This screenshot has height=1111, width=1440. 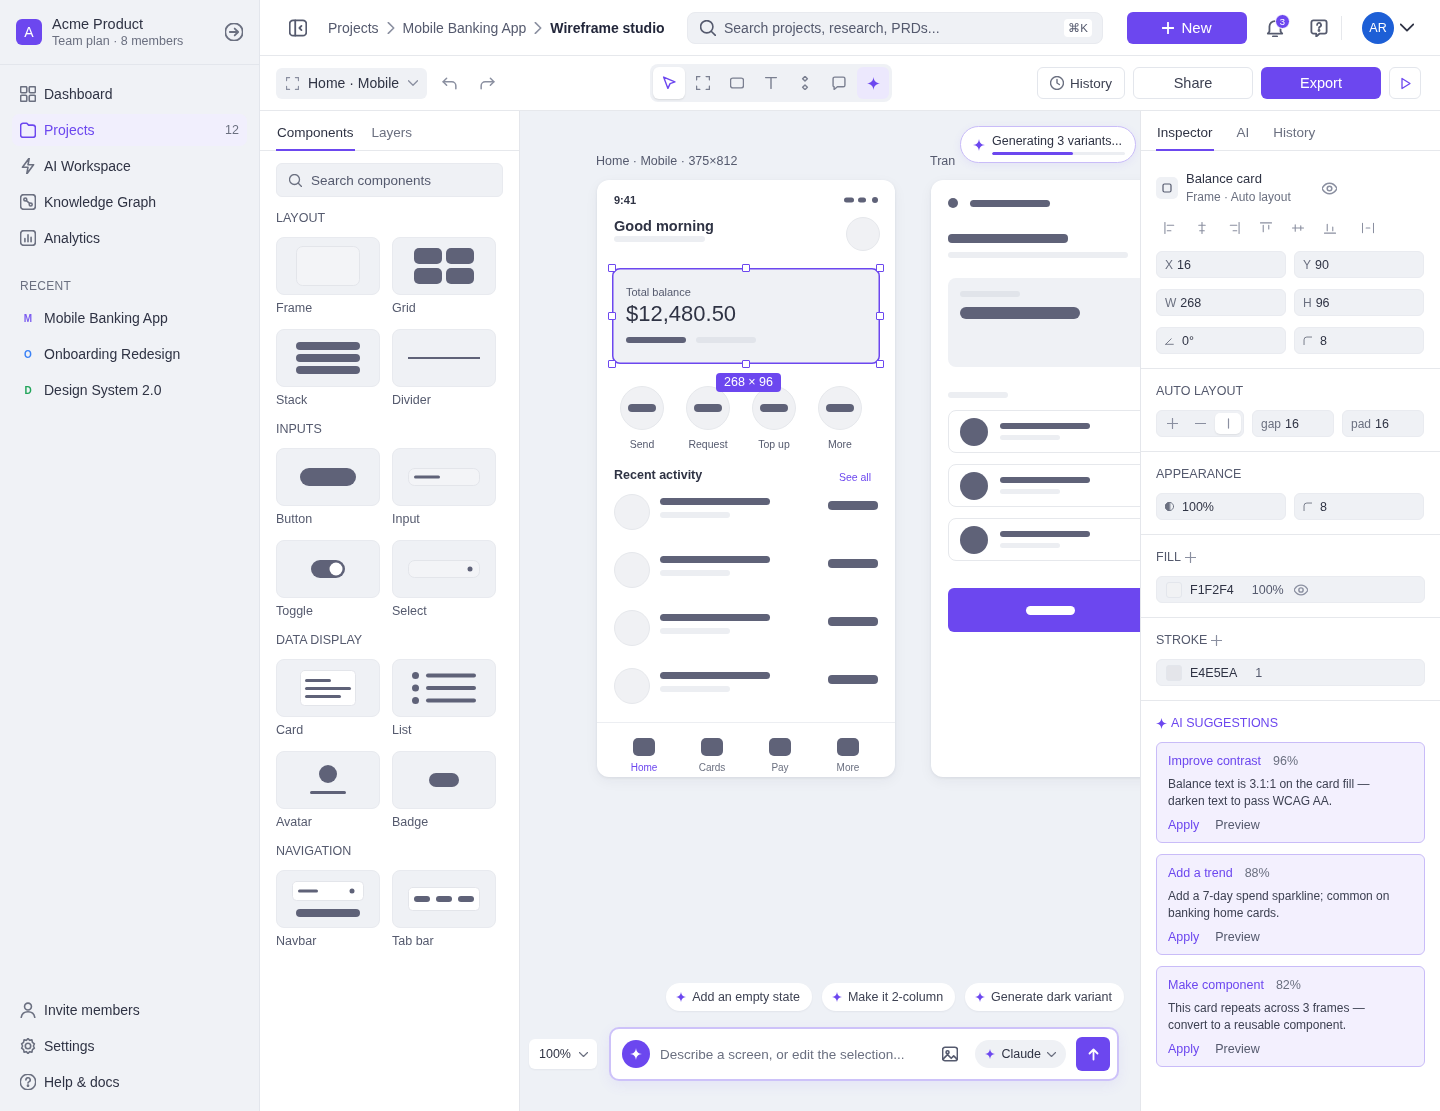 I want to click on number-field: 100%, so click(x=1221, y=506).